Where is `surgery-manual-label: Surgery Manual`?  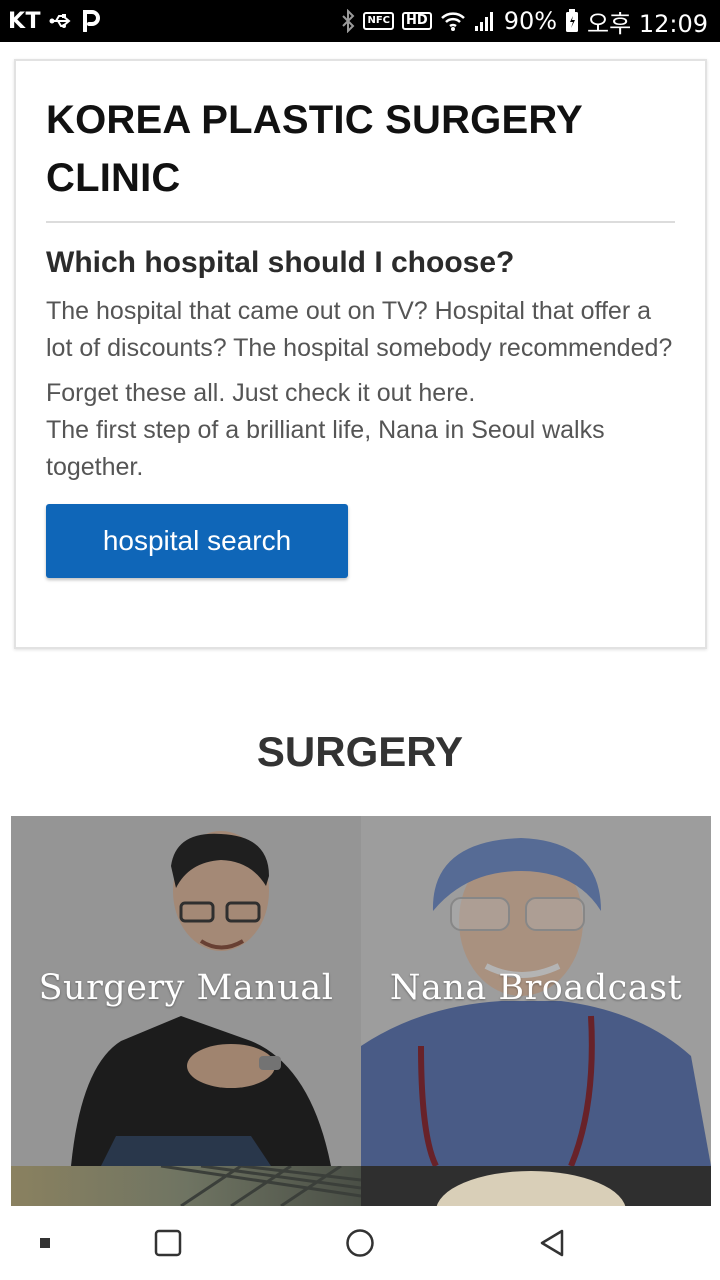
surgery-manual-label: Surgery Manual is located at coordinates (186, 988).